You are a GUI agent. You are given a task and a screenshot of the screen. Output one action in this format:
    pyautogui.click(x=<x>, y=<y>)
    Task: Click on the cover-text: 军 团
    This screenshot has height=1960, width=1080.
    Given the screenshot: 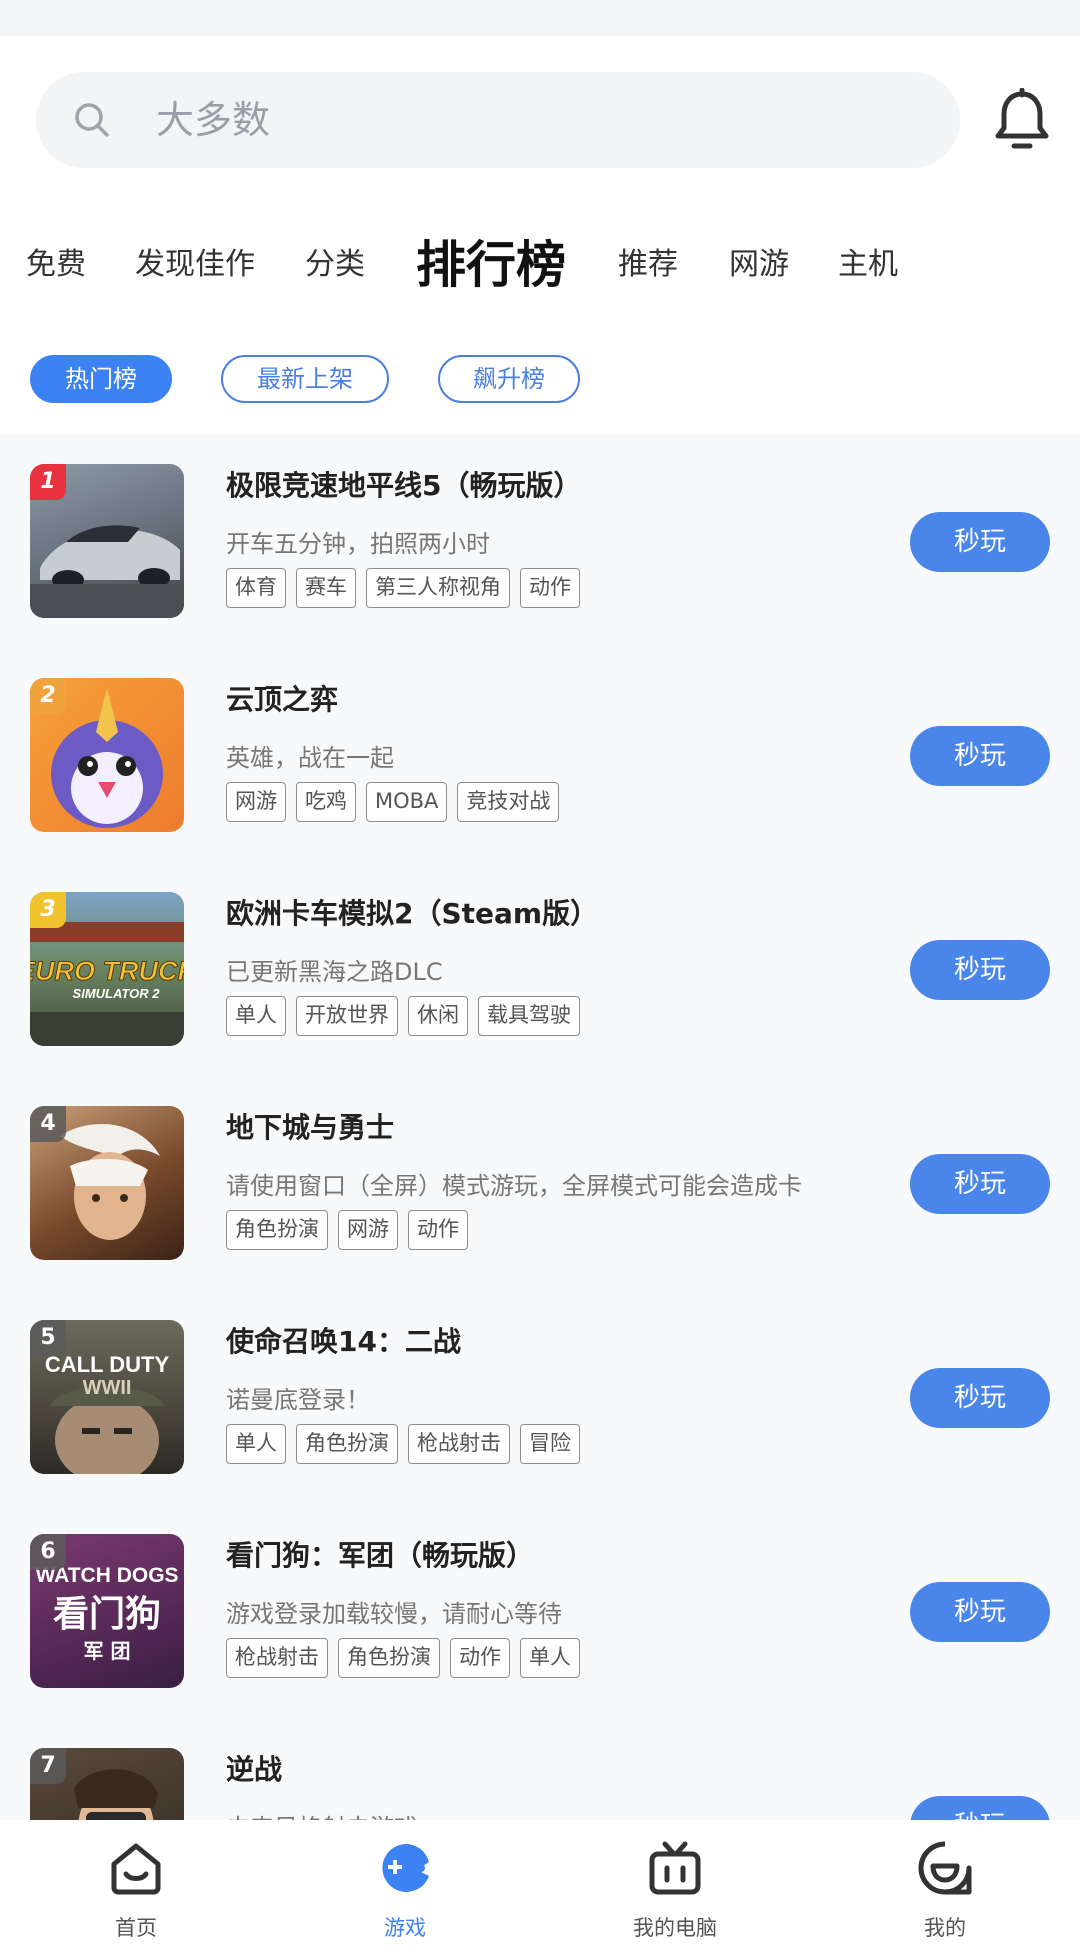 What is the action you would take?
    pyautogui.click(x=107, y=1651)
    